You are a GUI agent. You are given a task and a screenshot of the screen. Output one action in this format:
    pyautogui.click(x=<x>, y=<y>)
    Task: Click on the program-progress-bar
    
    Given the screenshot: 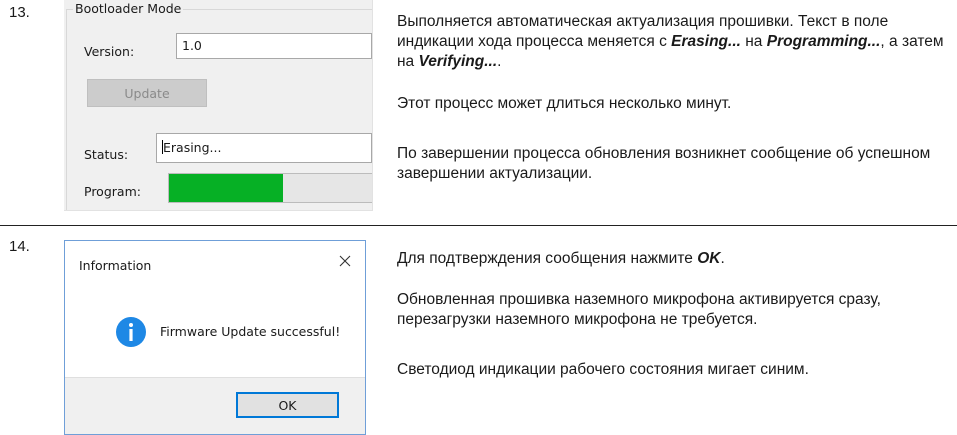 What is the action you would take?
    pyautogui.click(x=270, y=188)
    